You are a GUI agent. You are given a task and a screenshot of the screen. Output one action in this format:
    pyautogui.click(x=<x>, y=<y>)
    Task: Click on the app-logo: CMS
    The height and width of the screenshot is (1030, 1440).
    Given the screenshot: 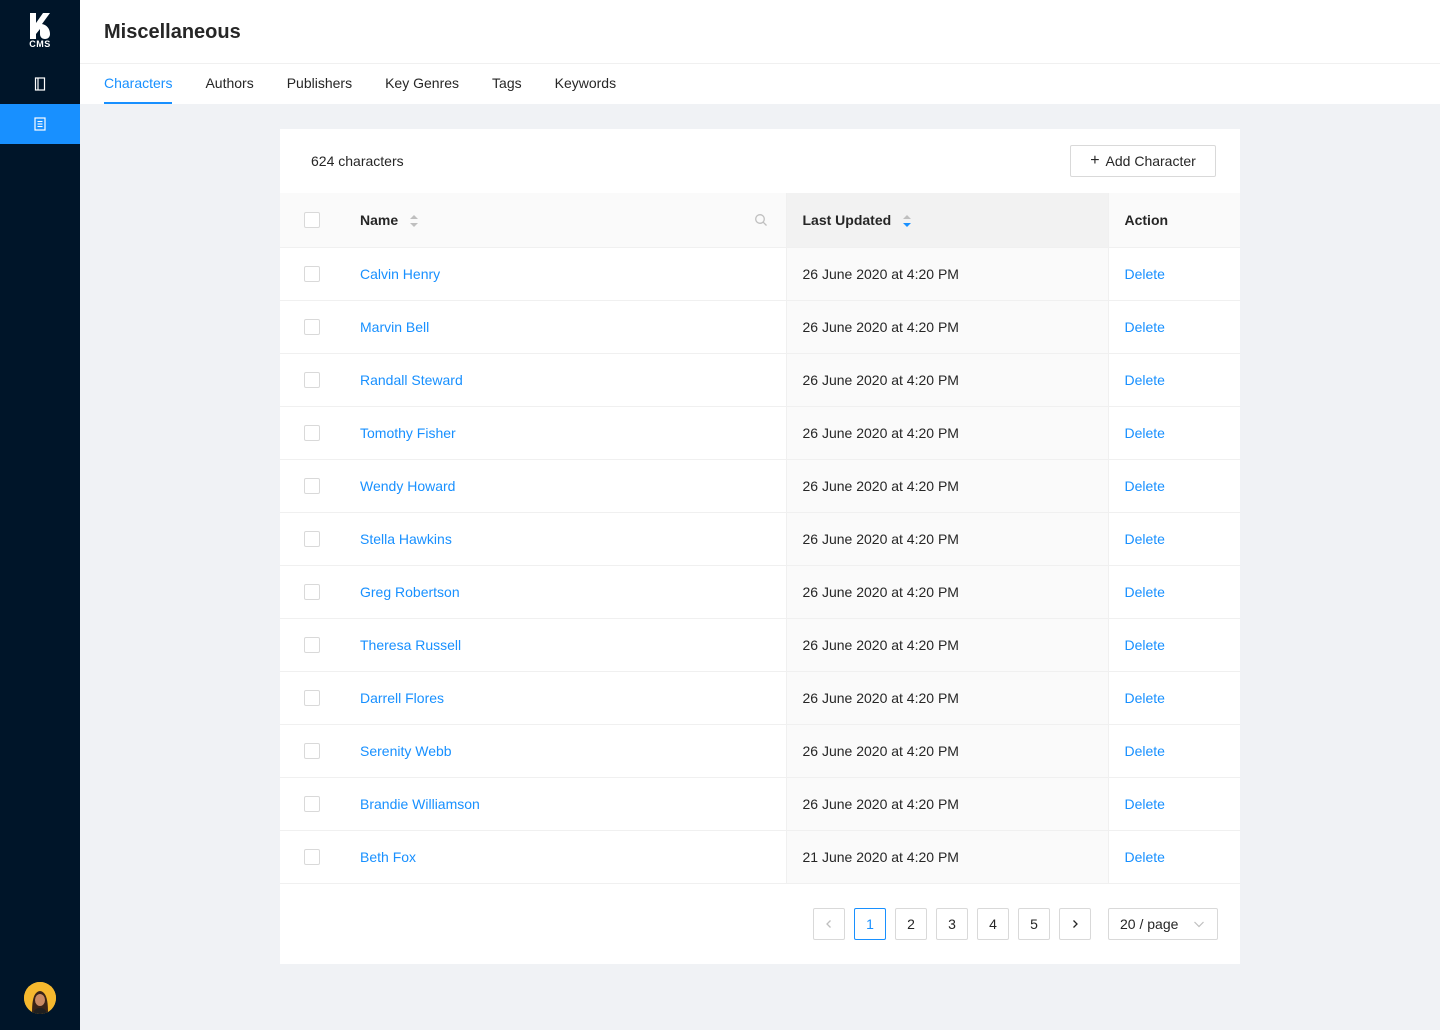 What is the action you would take?
    pyautogui.click(x=40, y=31)
    